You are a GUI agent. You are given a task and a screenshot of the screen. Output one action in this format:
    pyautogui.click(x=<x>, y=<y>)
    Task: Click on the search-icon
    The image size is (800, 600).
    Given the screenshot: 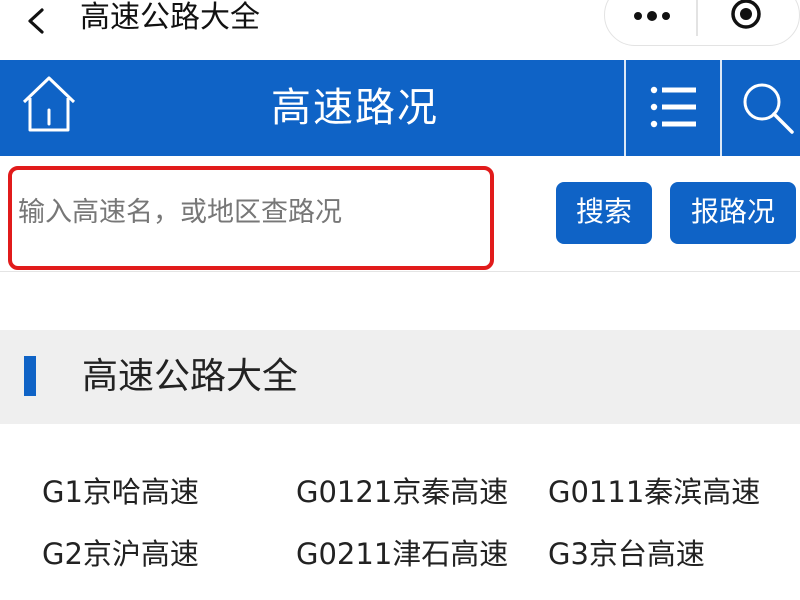 What is the action you would take?
    pyautogui.click(x=767, y=107)
    